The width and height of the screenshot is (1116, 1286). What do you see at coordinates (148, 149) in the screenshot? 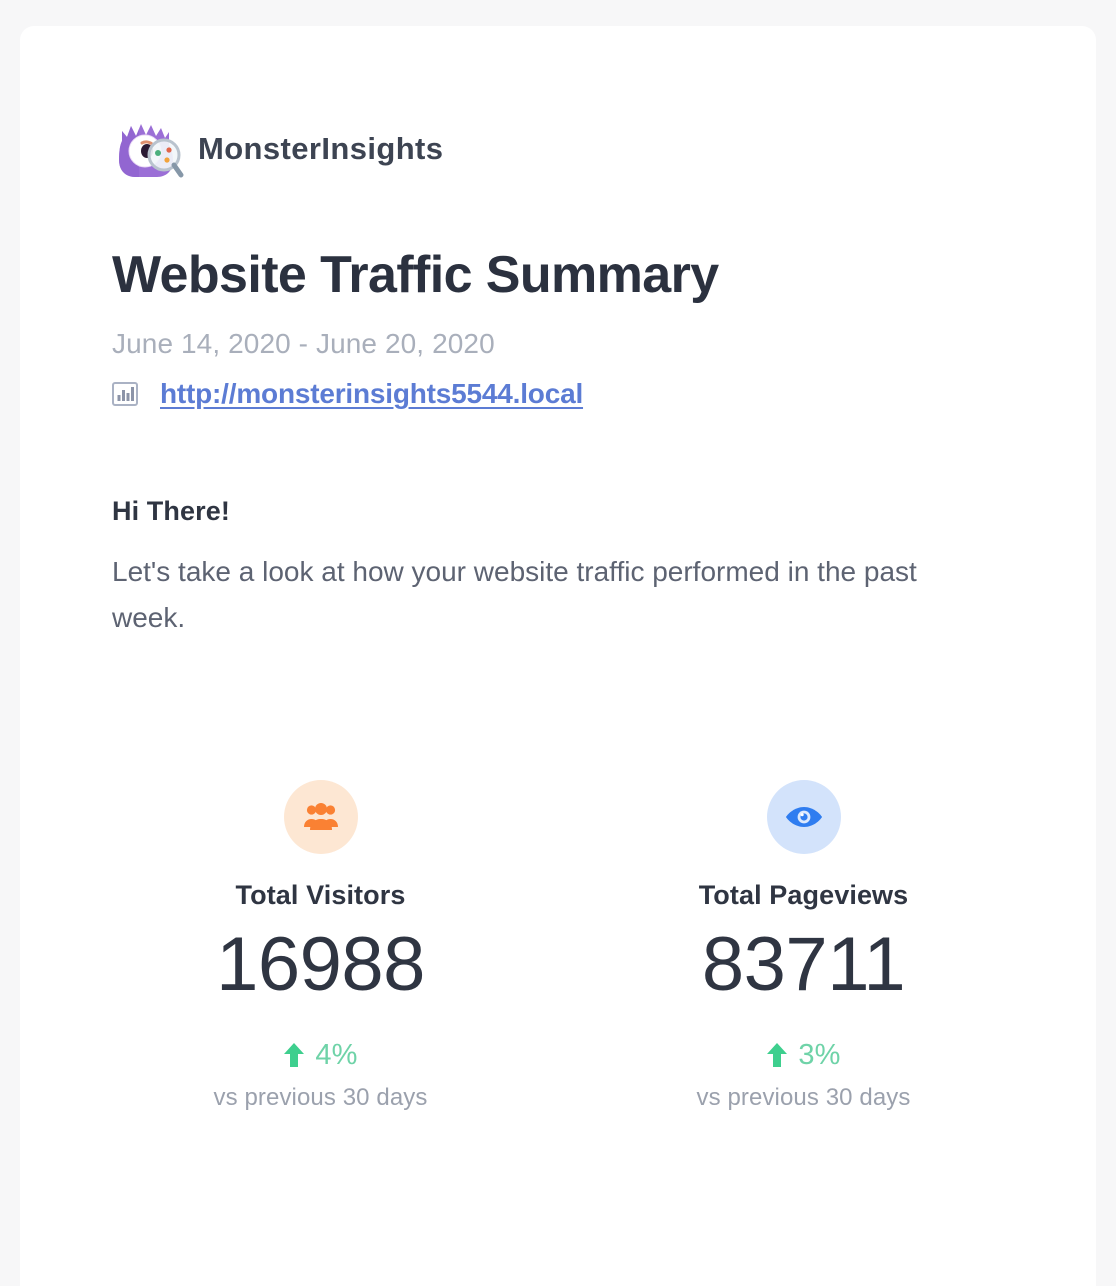
I see `monsterinsights-monster-logo-icon` at bounding box center [148, 149].